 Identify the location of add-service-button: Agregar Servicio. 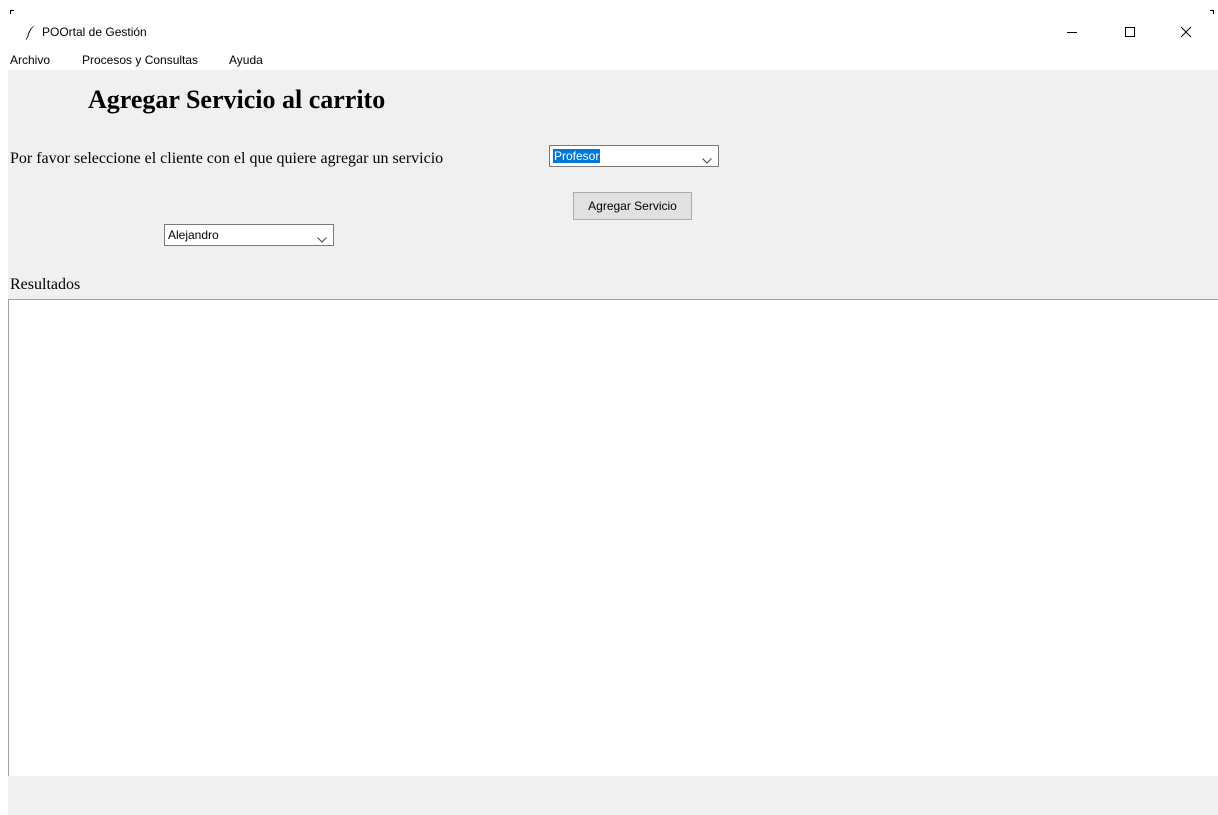
(632, 206).